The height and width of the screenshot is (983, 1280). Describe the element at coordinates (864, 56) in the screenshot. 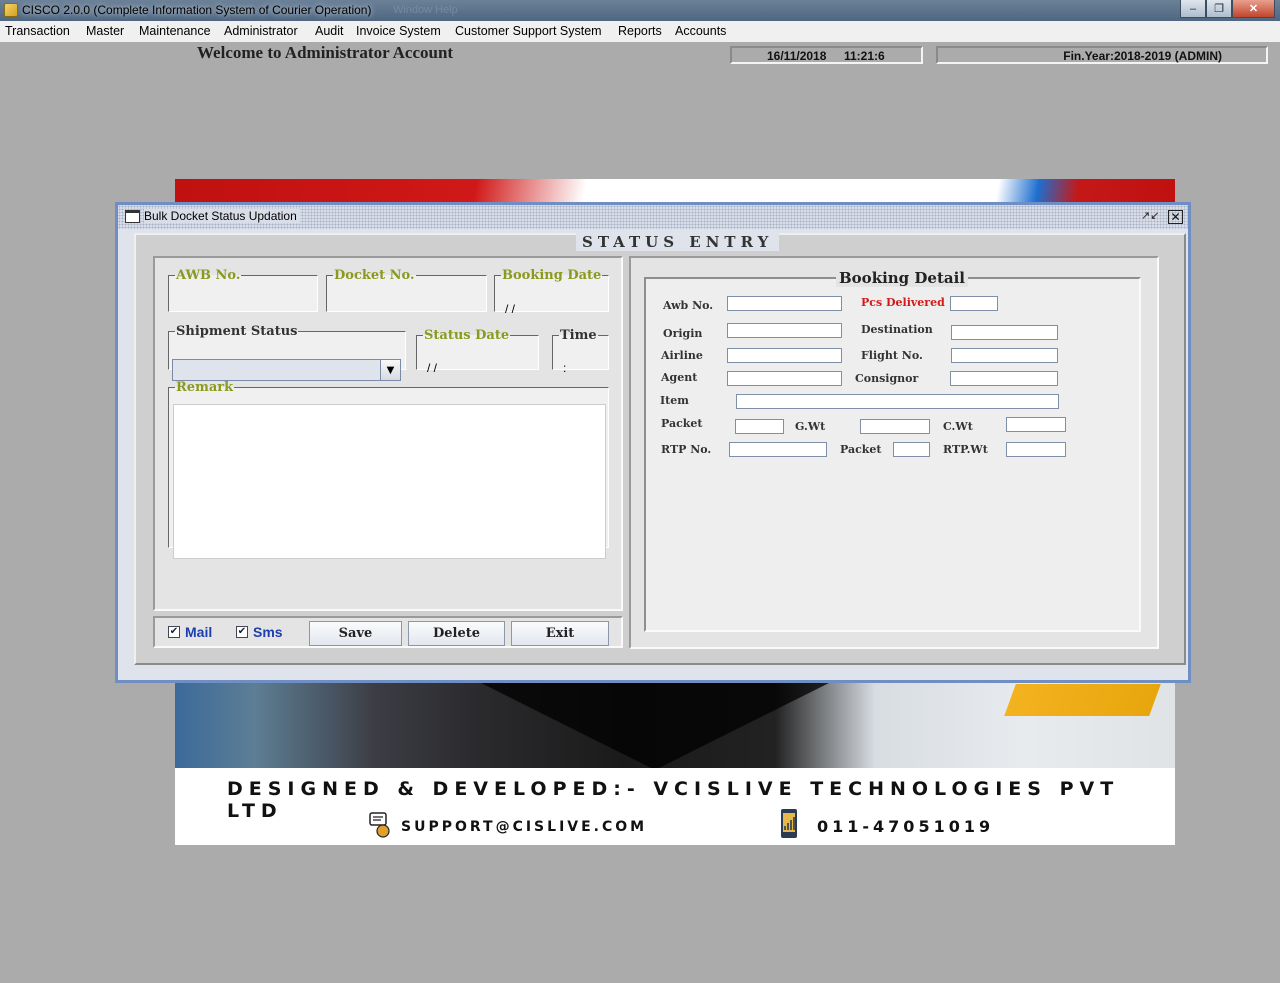

I see `time-value: 11:21:6` at that location.